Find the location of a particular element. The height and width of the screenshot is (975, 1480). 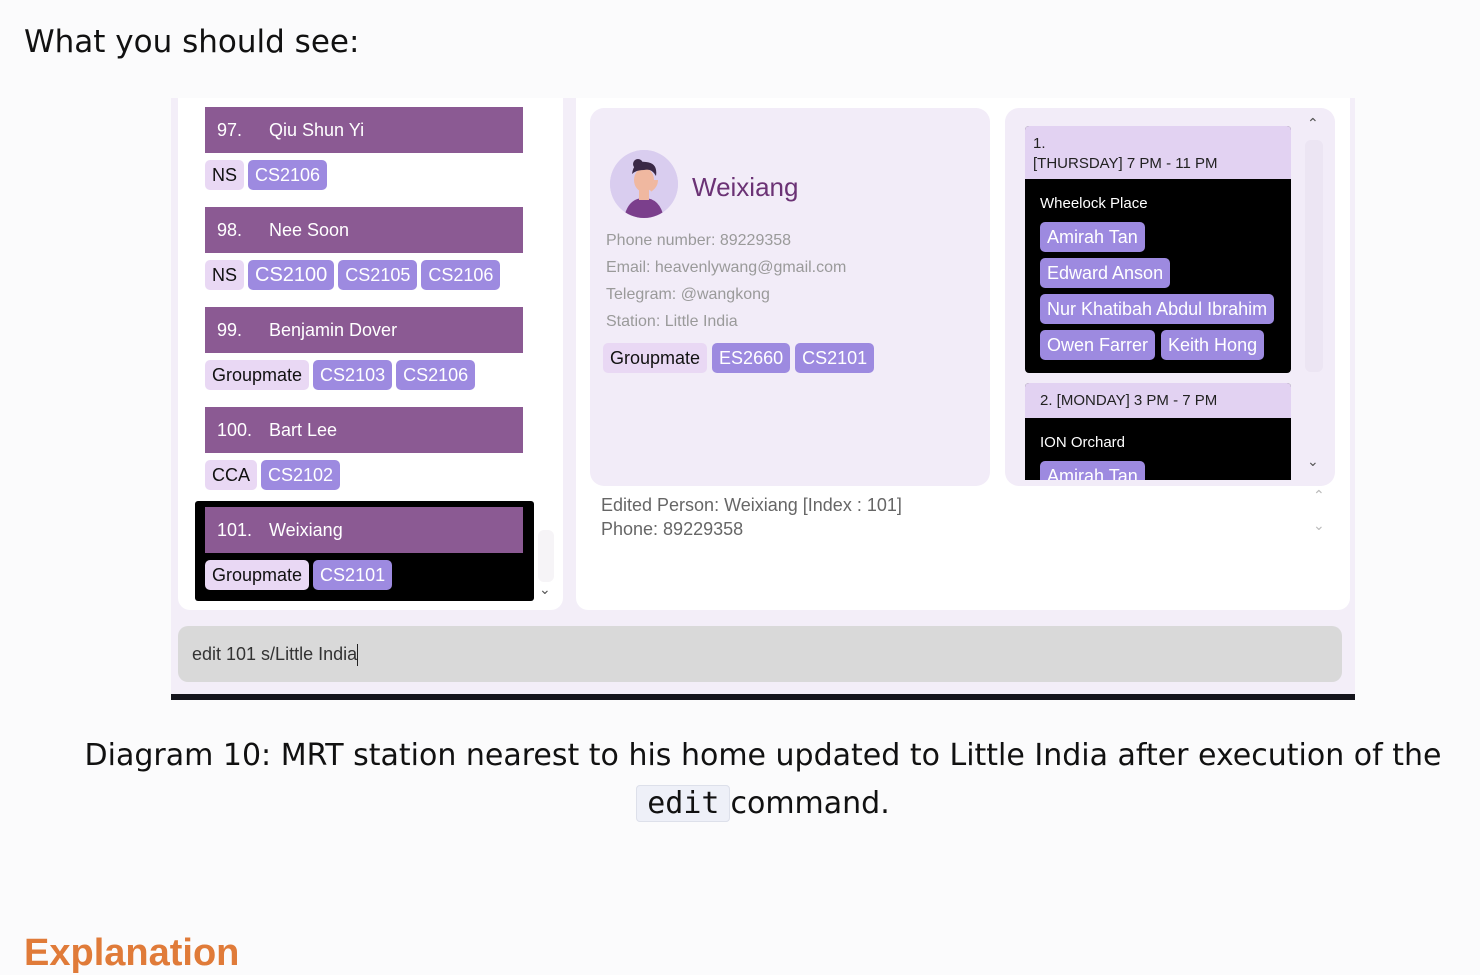

person-avatar-icon is located at coordinates (644, 184).